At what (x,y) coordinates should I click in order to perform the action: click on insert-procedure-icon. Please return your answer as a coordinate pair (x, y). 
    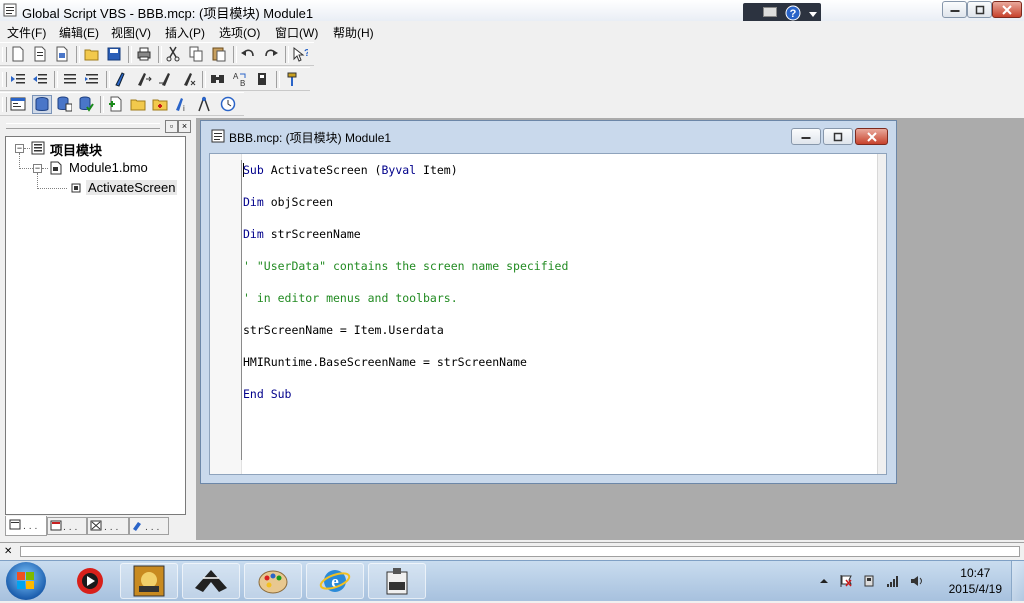
    Looking at the image, I should click on (116, 104).